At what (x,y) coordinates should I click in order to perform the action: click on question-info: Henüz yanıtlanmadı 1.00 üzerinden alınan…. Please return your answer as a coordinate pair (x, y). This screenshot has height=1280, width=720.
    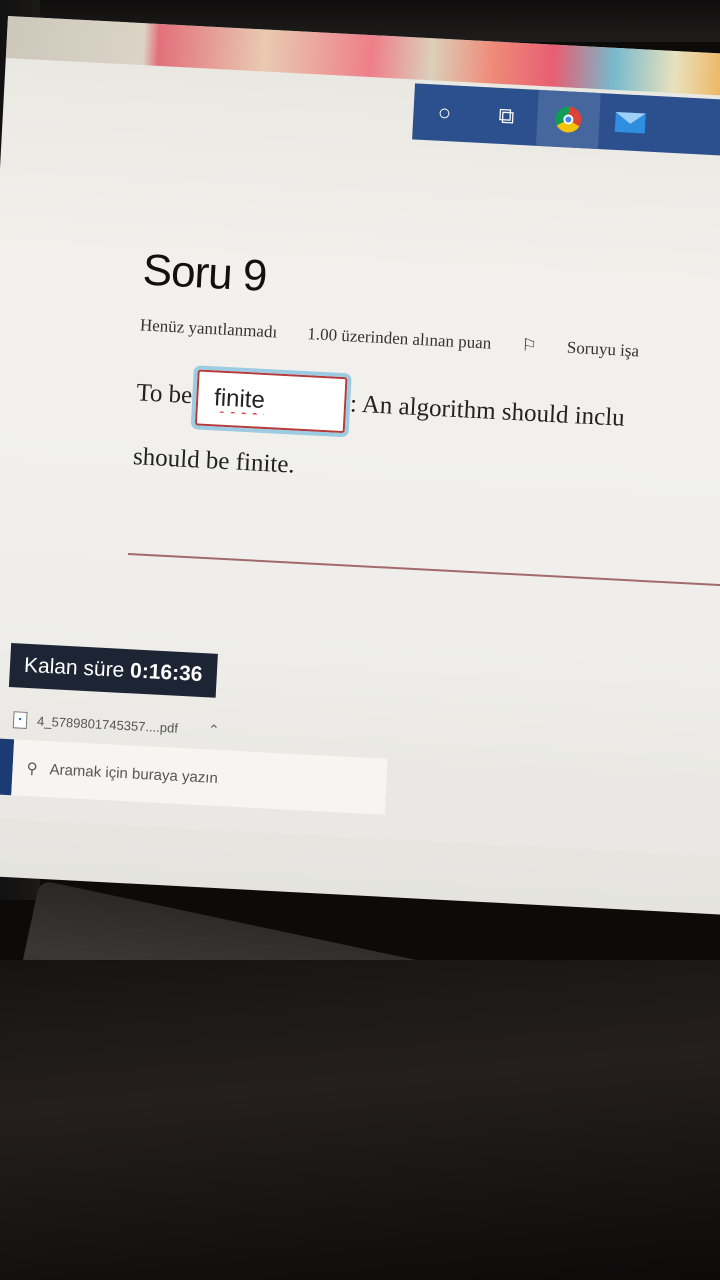
    Looking at the image, I should click on (429, 340).